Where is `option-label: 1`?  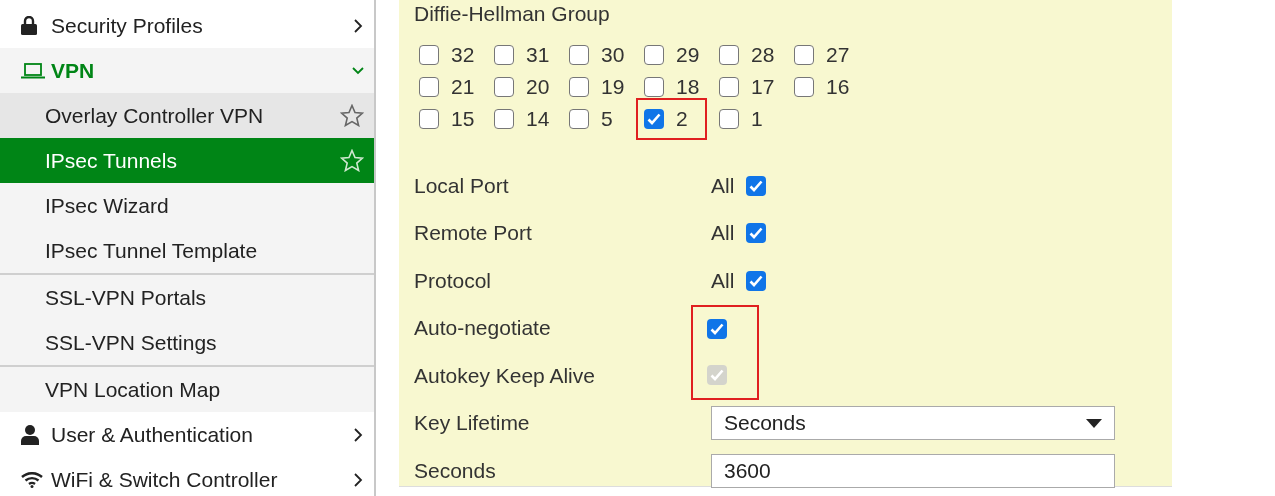
option-label: 1 is located at coordinates (757, 119).